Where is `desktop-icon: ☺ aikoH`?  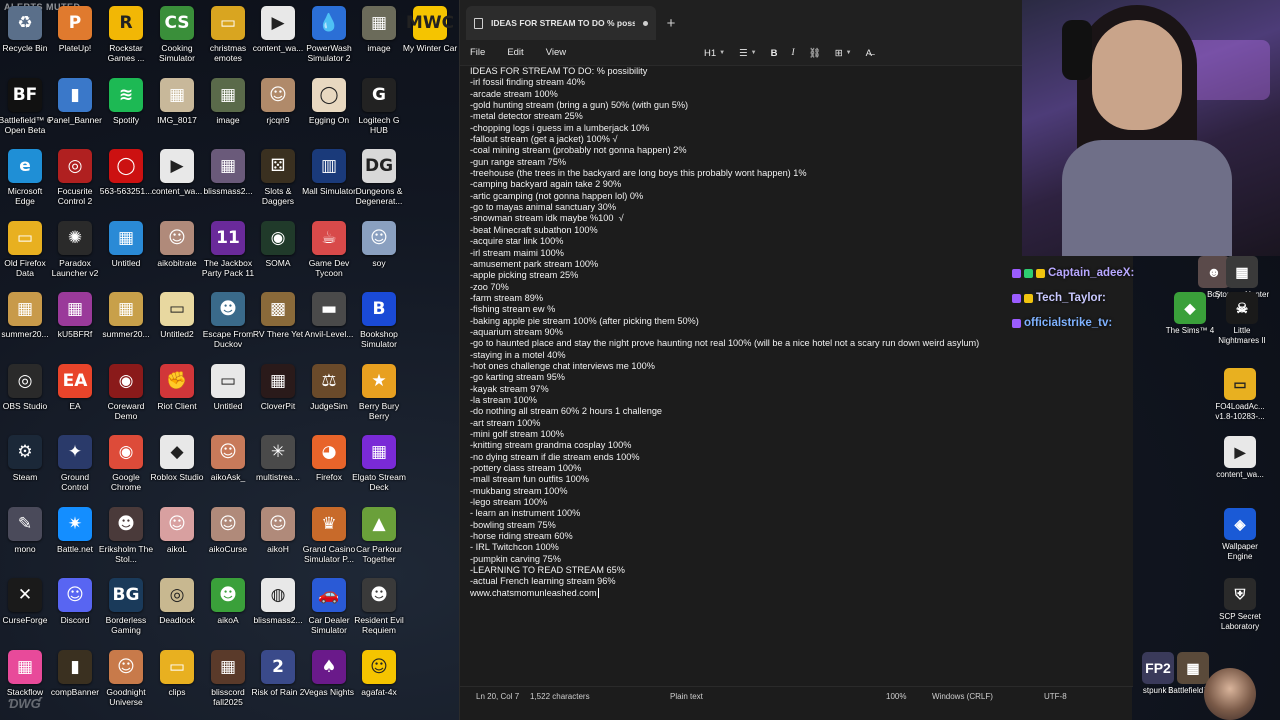 desktop-icon: ☺ aikoH is located at coordinates (278, 536).